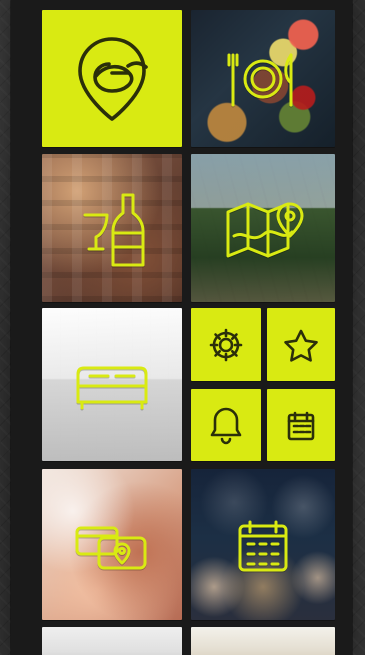 Image resolution: width=365 pixels, height=655 pixels. I want to click on wine-tile, so click(112, 228).